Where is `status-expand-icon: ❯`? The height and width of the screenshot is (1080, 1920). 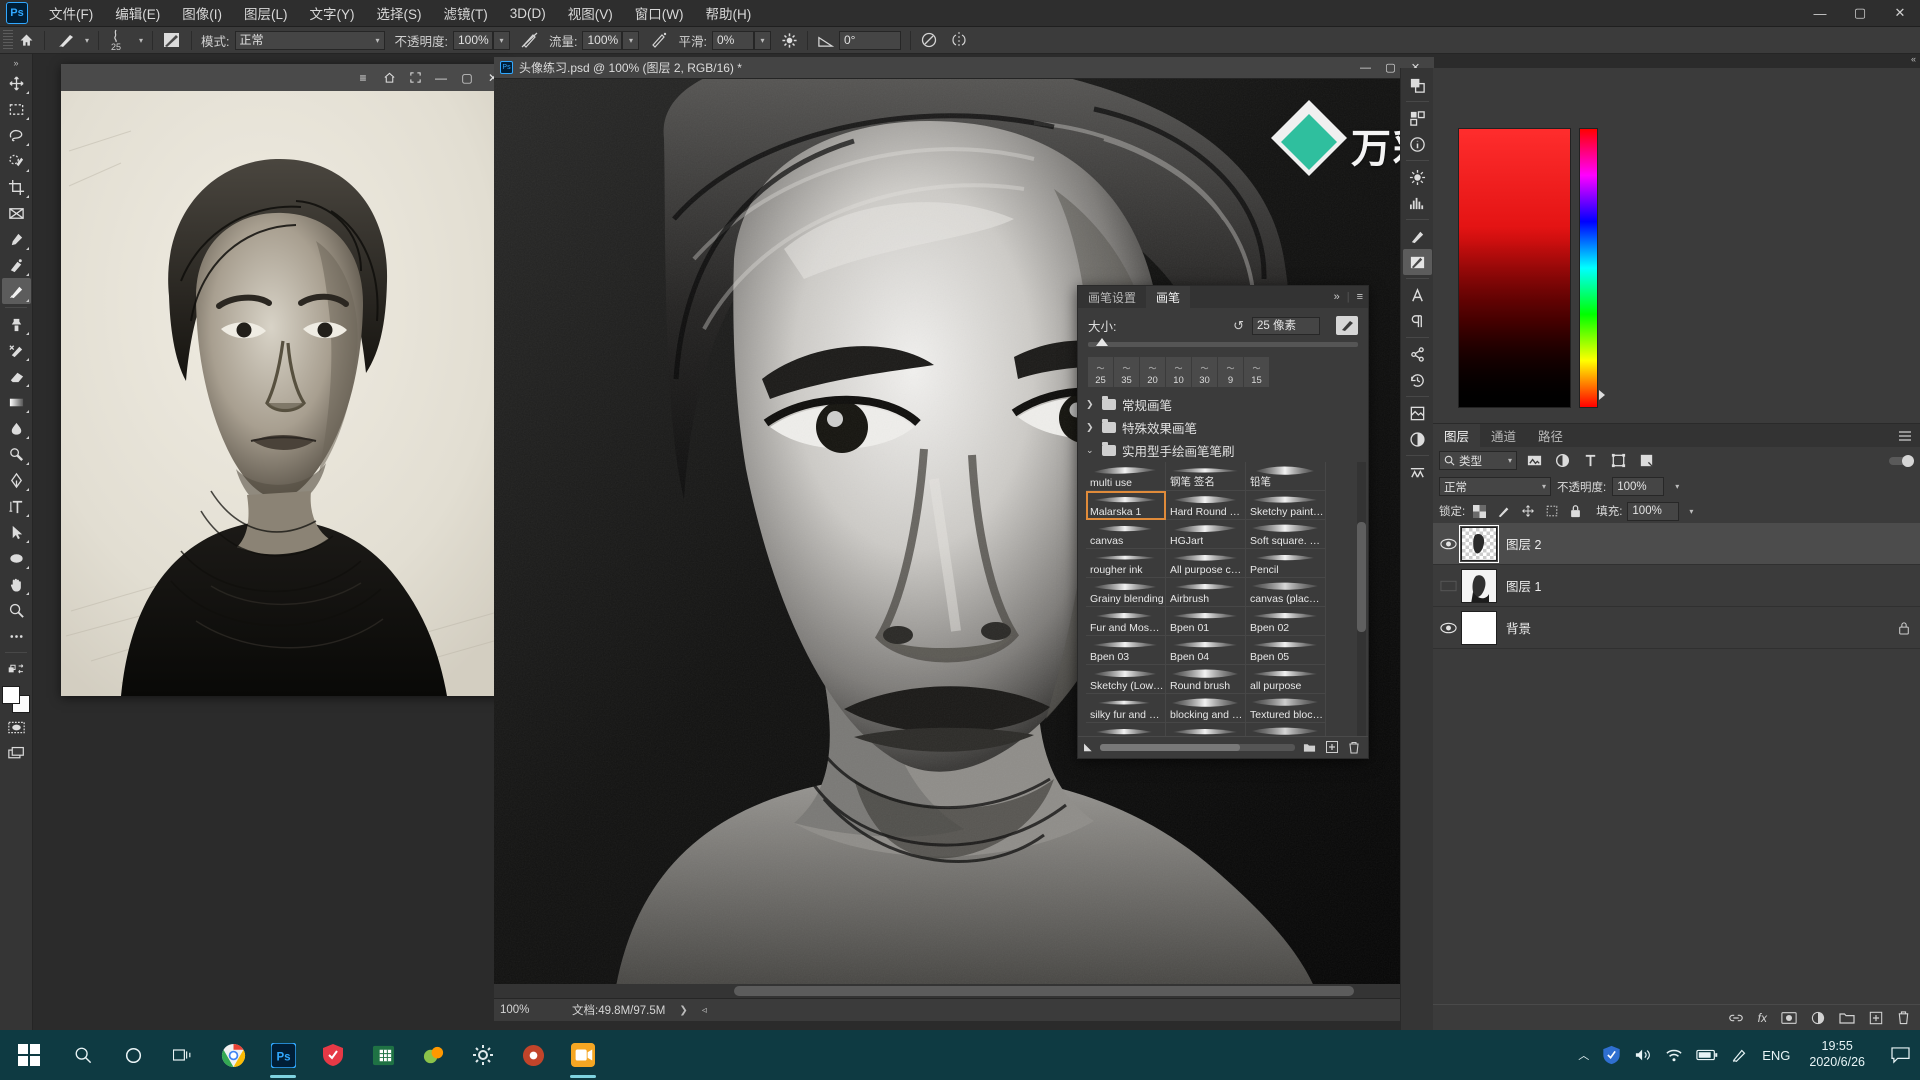 status-expand-icon: ❯ is located at coordinates (683, 1010).